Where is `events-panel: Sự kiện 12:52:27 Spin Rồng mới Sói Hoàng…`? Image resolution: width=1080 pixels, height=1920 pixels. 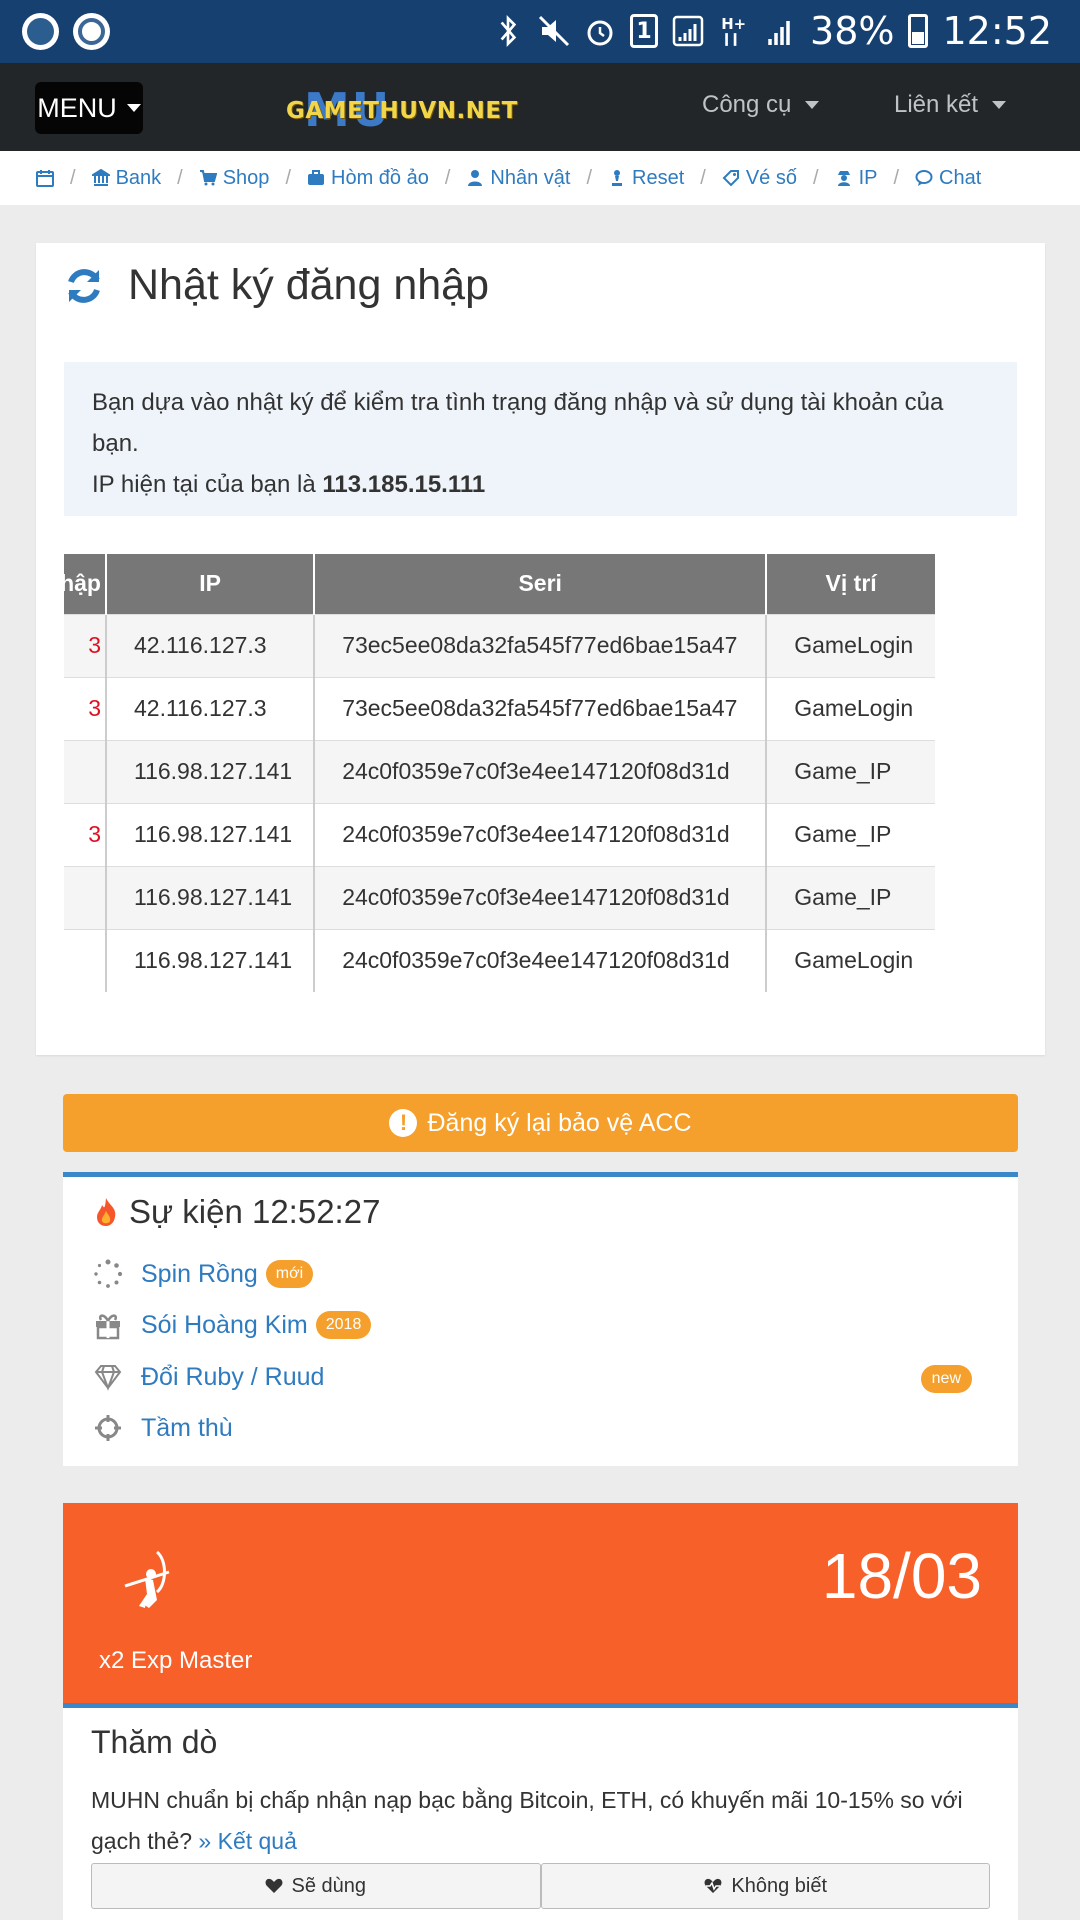
events-panel: Sự kiện 12:52:27 Spin Rồng mới Sói Hoàng… is located at coordinates (540, 1319).